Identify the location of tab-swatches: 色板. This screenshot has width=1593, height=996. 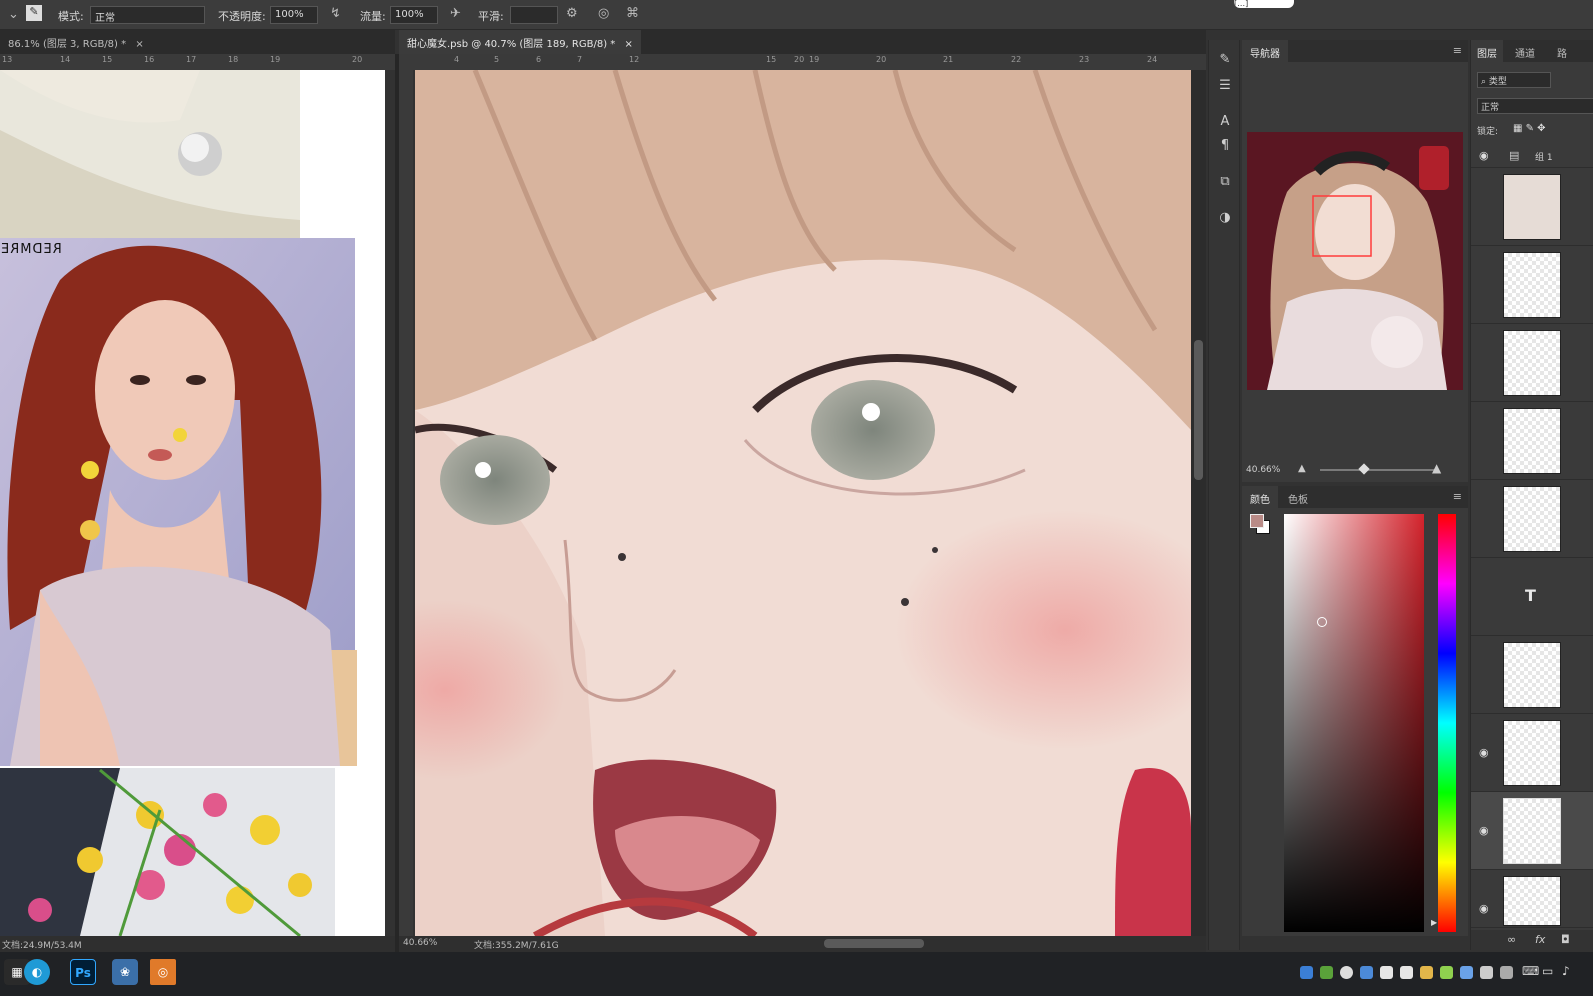
(1298, 497).